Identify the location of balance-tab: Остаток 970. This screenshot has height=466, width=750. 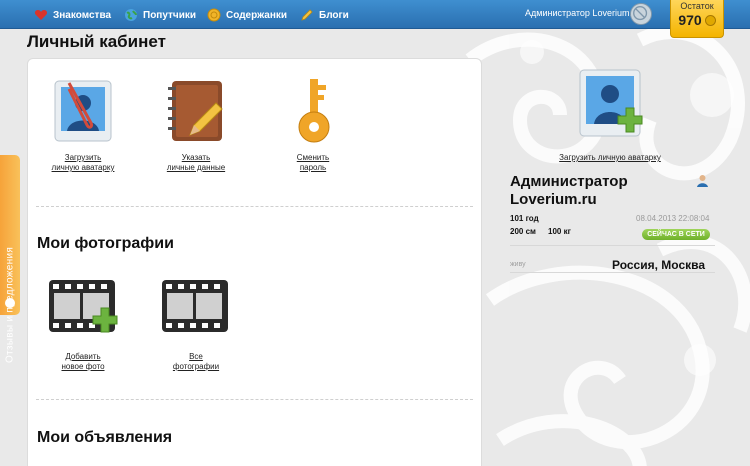
(697, 19).